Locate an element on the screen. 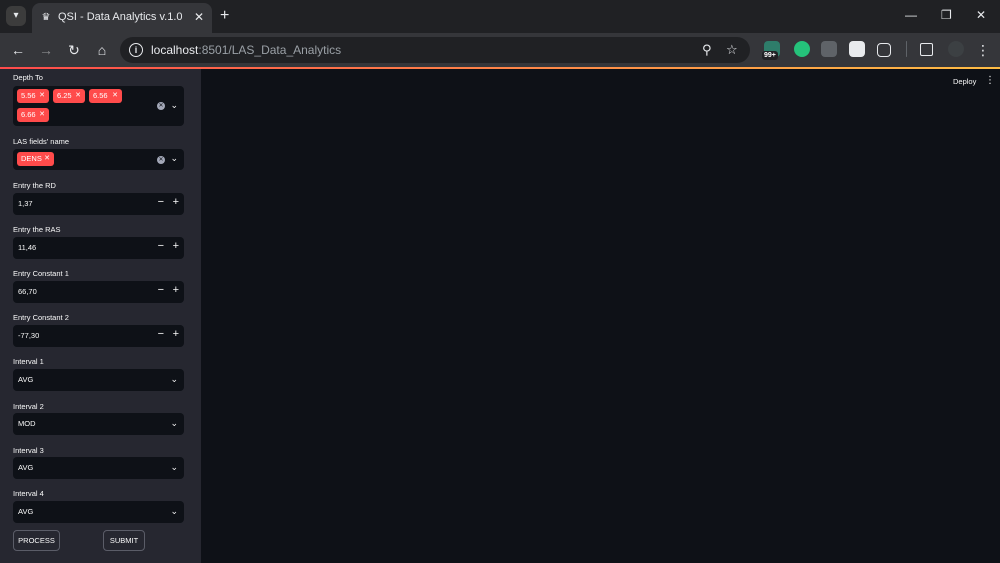 The height and width of the screenshot is (563, 1000). new-tab-button: + is located at coordinates (224, 16).